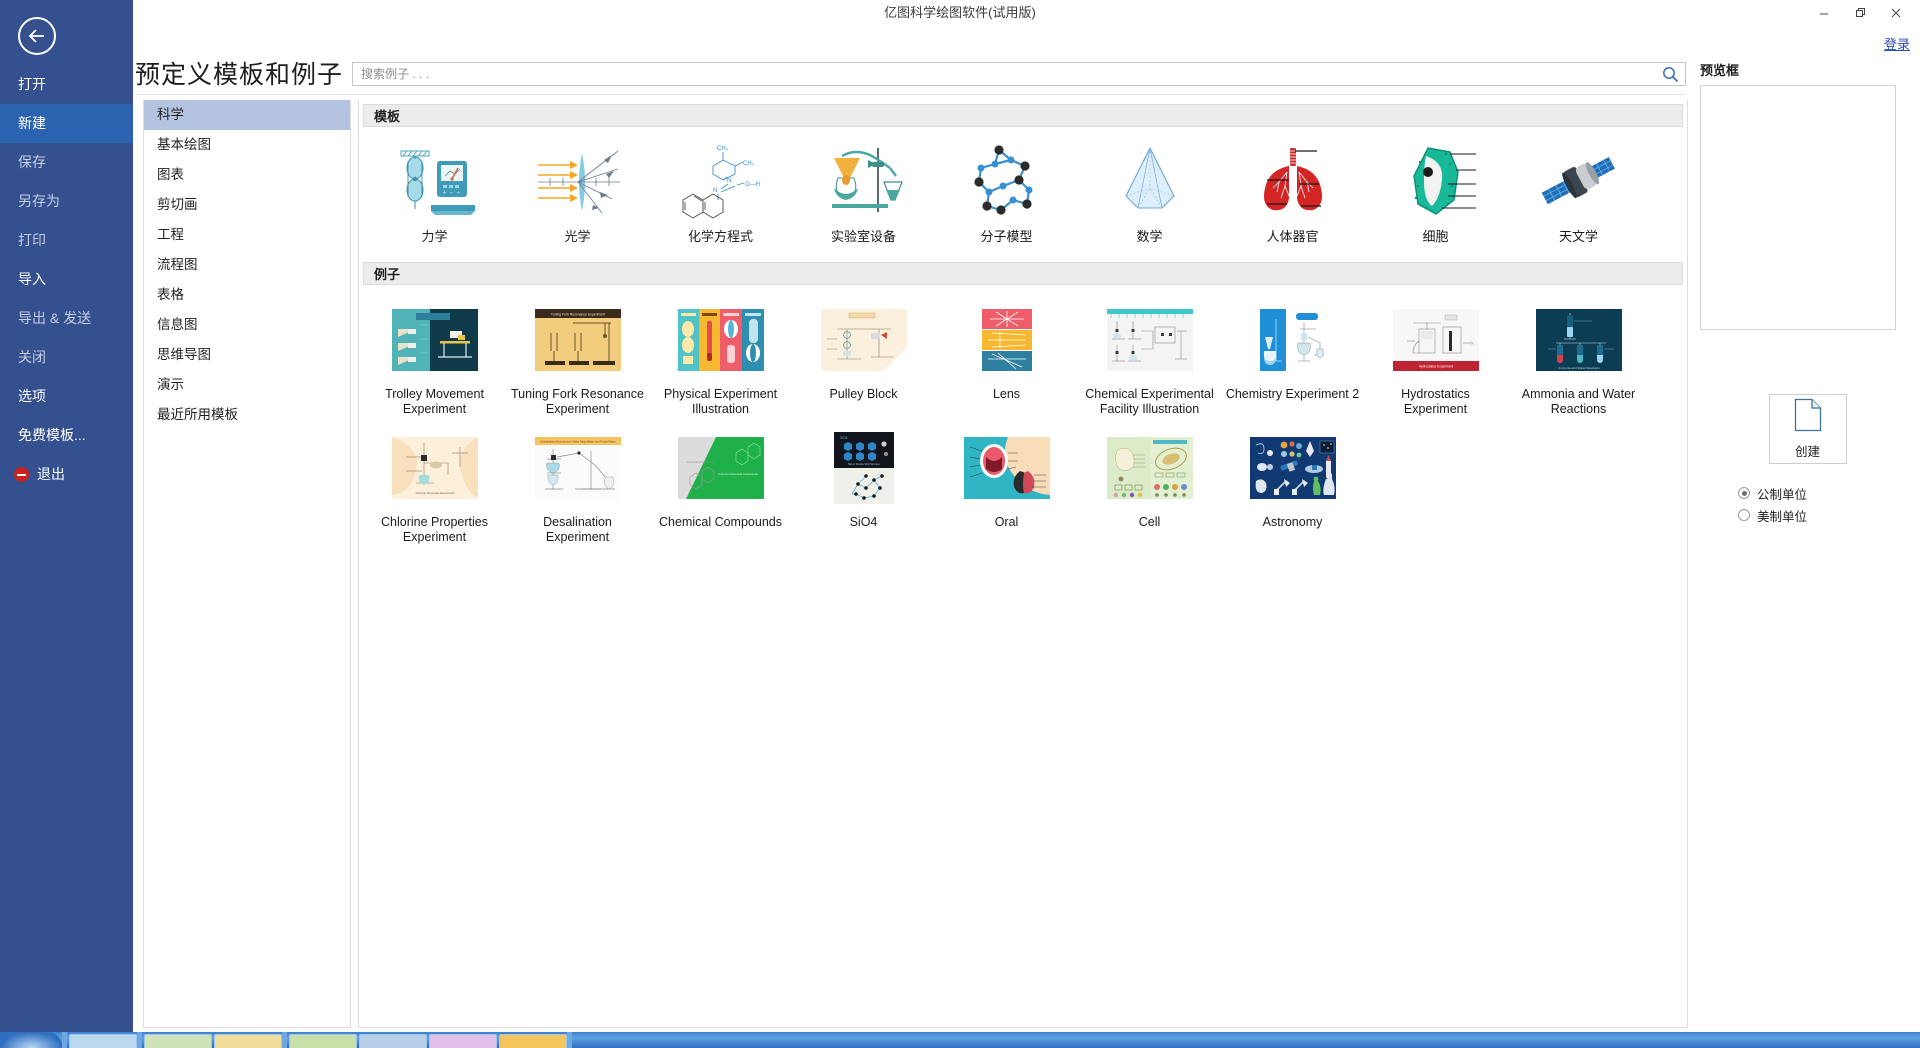 Image resolution: width=1920 pixels, height=1048 pixels. Describe the element at coordinates (1006, 486) in the screenshot. I see `example-tile-oral: Oral` at that location.